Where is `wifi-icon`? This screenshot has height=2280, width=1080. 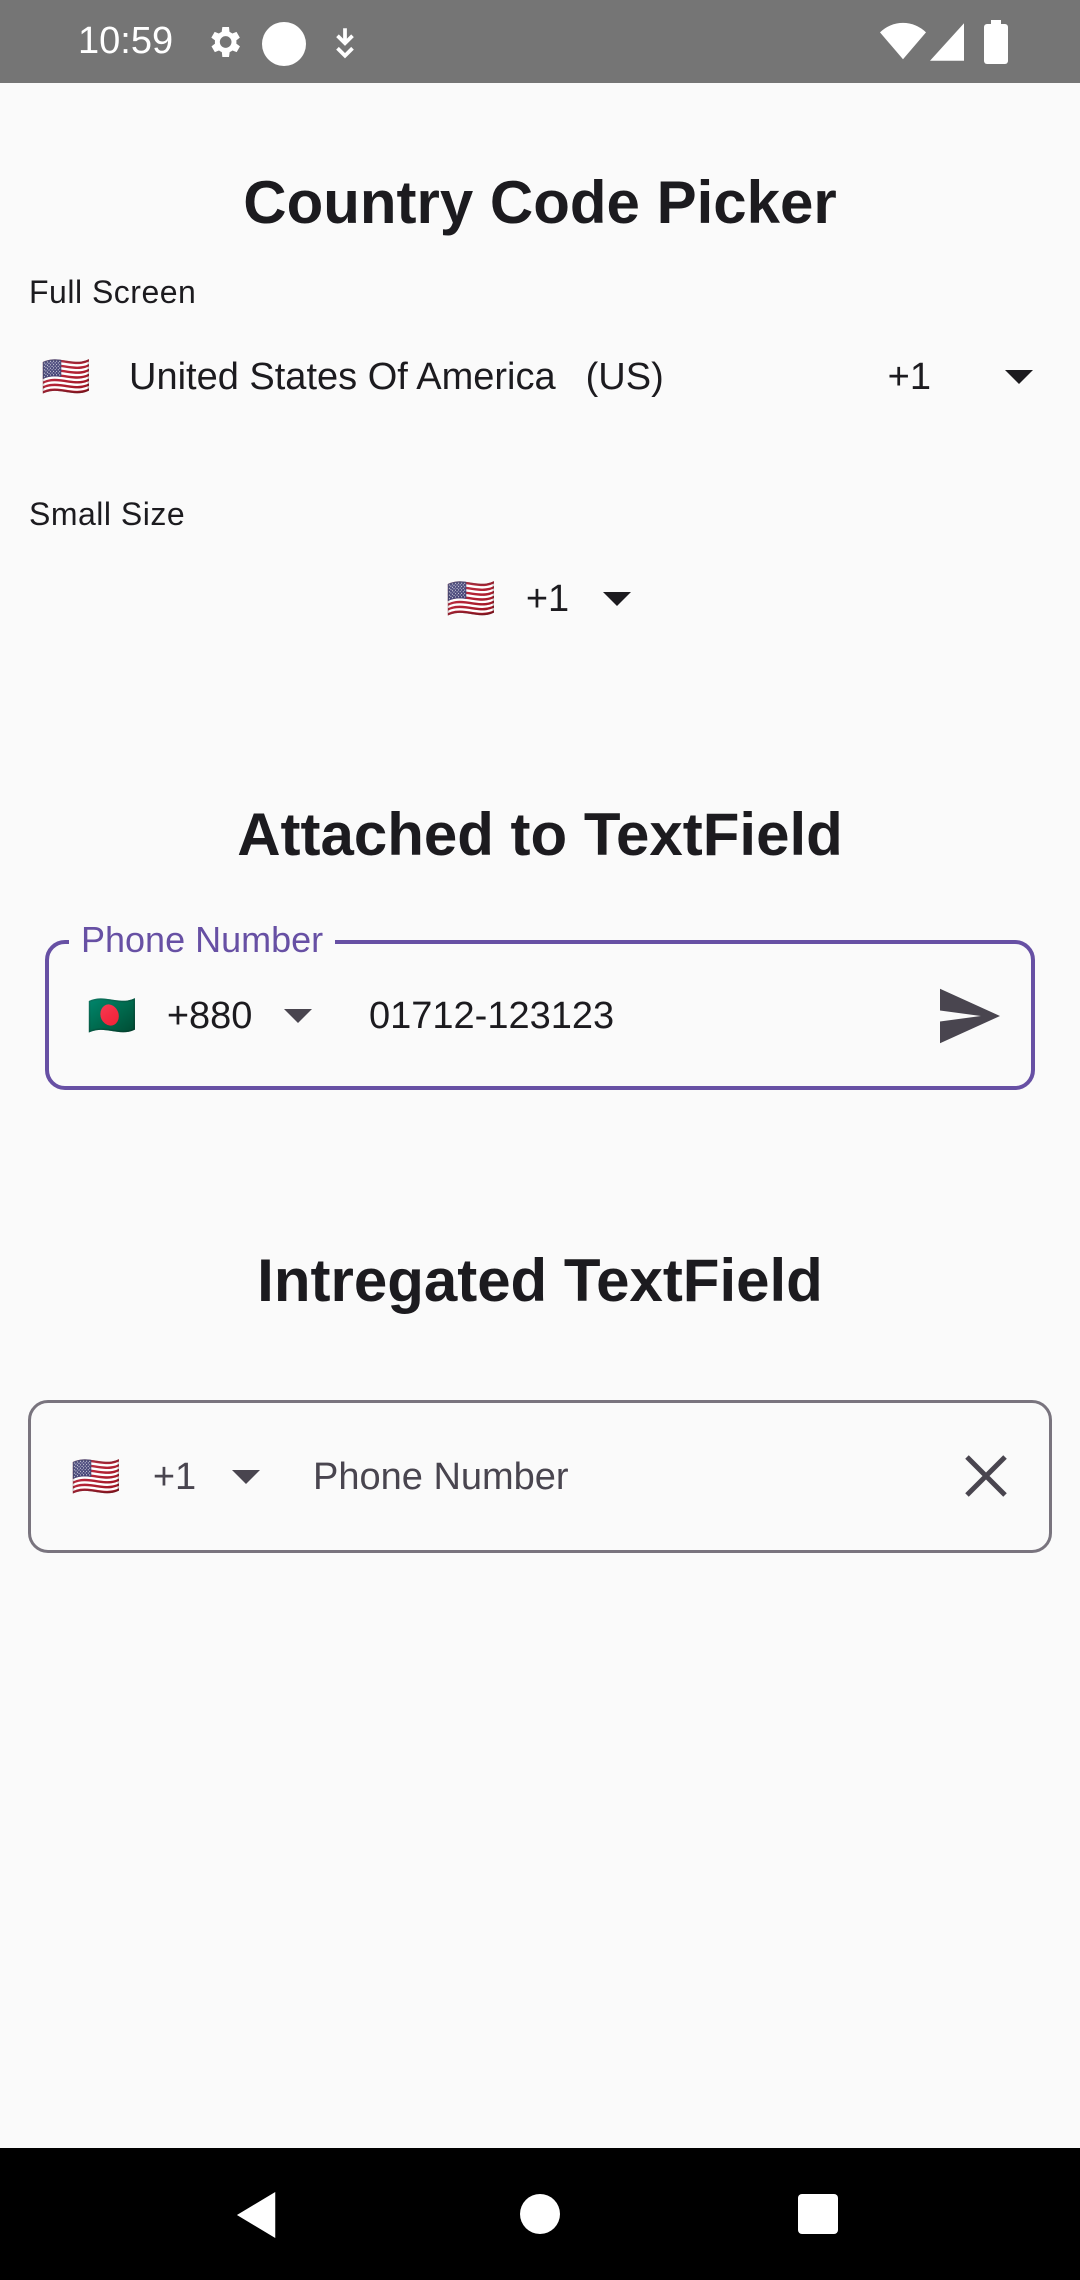 wifi-icon is located at coordinates (903, 41).